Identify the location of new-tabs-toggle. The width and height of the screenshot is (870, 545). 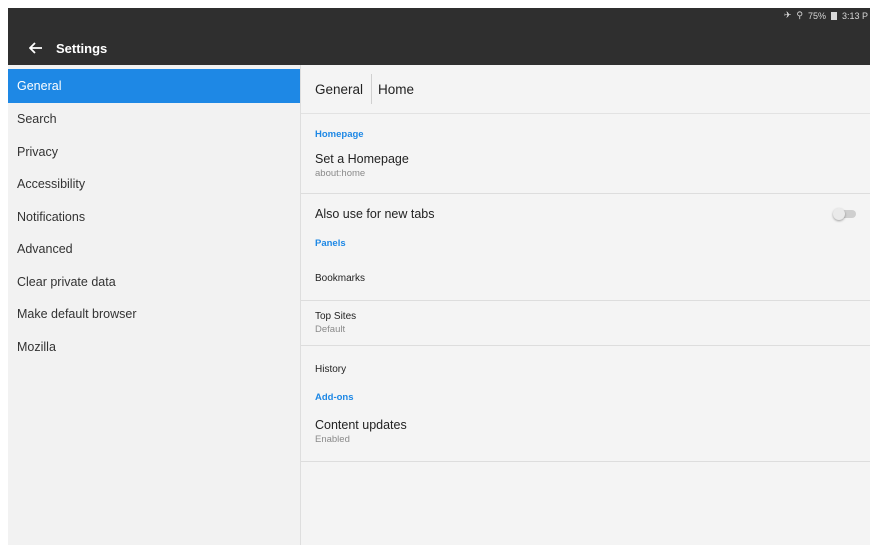
(844, 214).